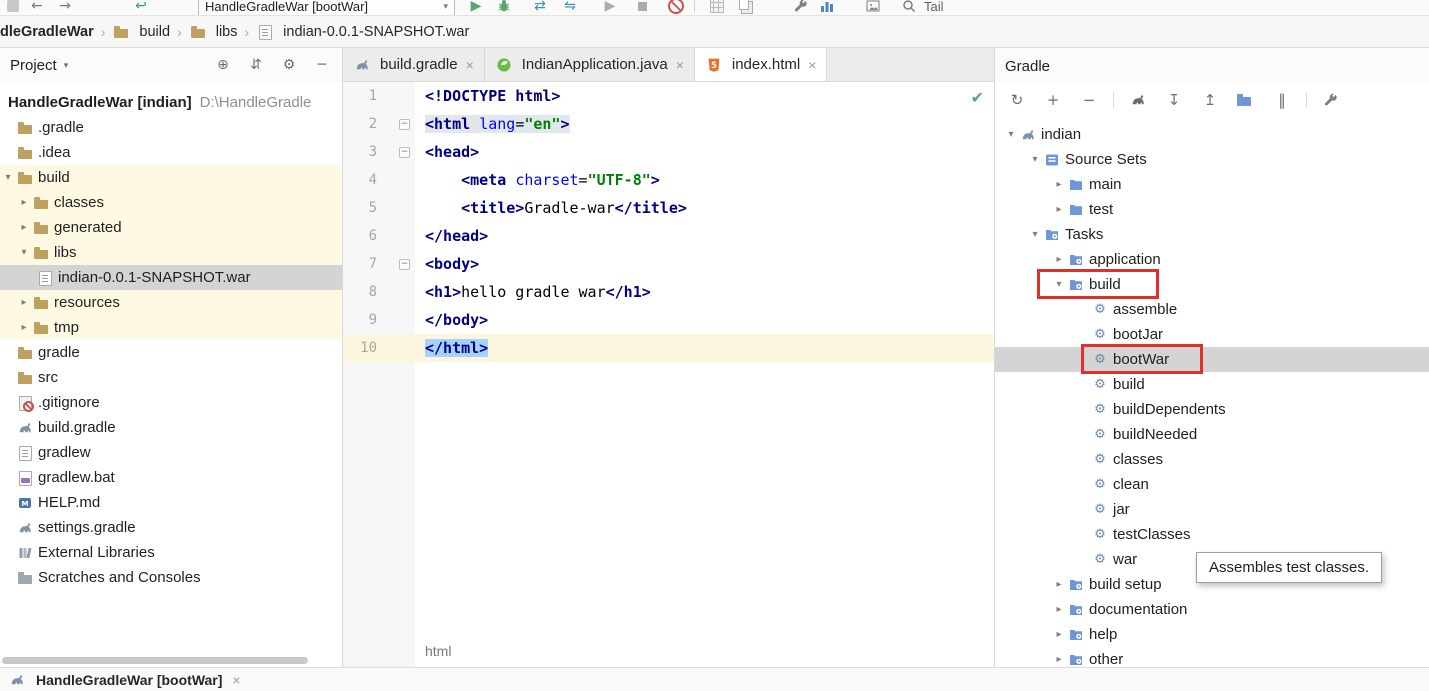 Image resolution: width=1429 pixels, height=691 pixels. What do you see at coordinates (171, 127) in the screenshot?
I see `project-item-gradle: .gradle` at bounding box center [171, 127].